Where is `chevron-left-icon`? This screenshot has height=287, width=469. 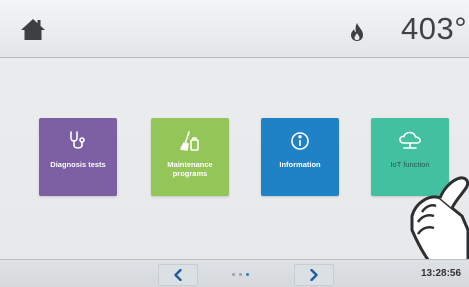 chevron-left-icon is located at coordinates (178, 275).